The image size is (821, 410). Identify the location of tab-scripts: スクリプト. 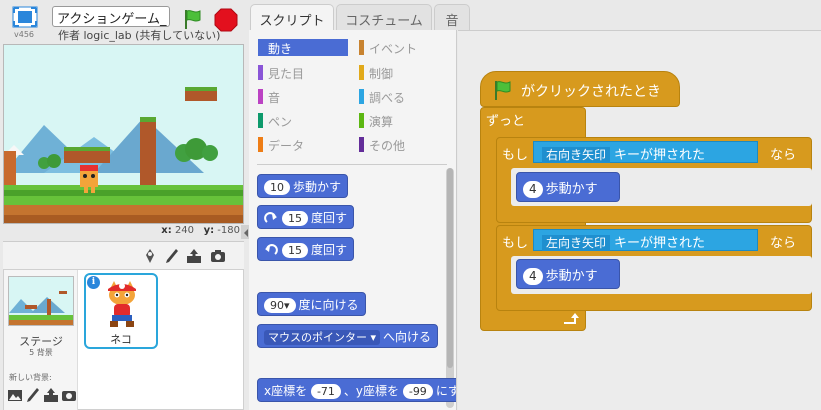
(292, 17).